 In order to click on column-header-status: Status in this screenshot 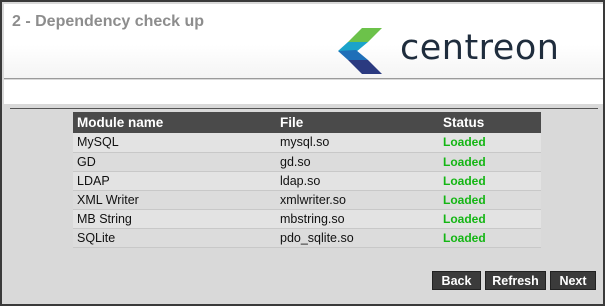, I will do `click(490, 122)`.